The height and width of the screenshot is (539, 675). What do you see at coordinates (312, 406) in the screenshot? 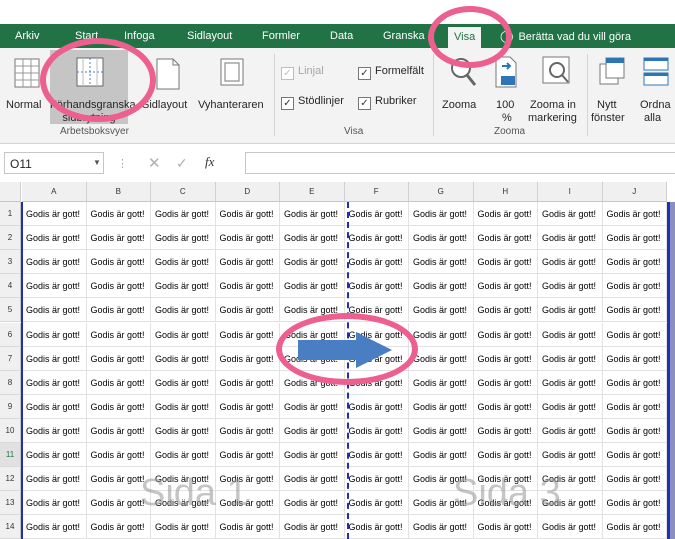
I see `cell-e9: Godis är gott!` at bounding box center [312, 406].